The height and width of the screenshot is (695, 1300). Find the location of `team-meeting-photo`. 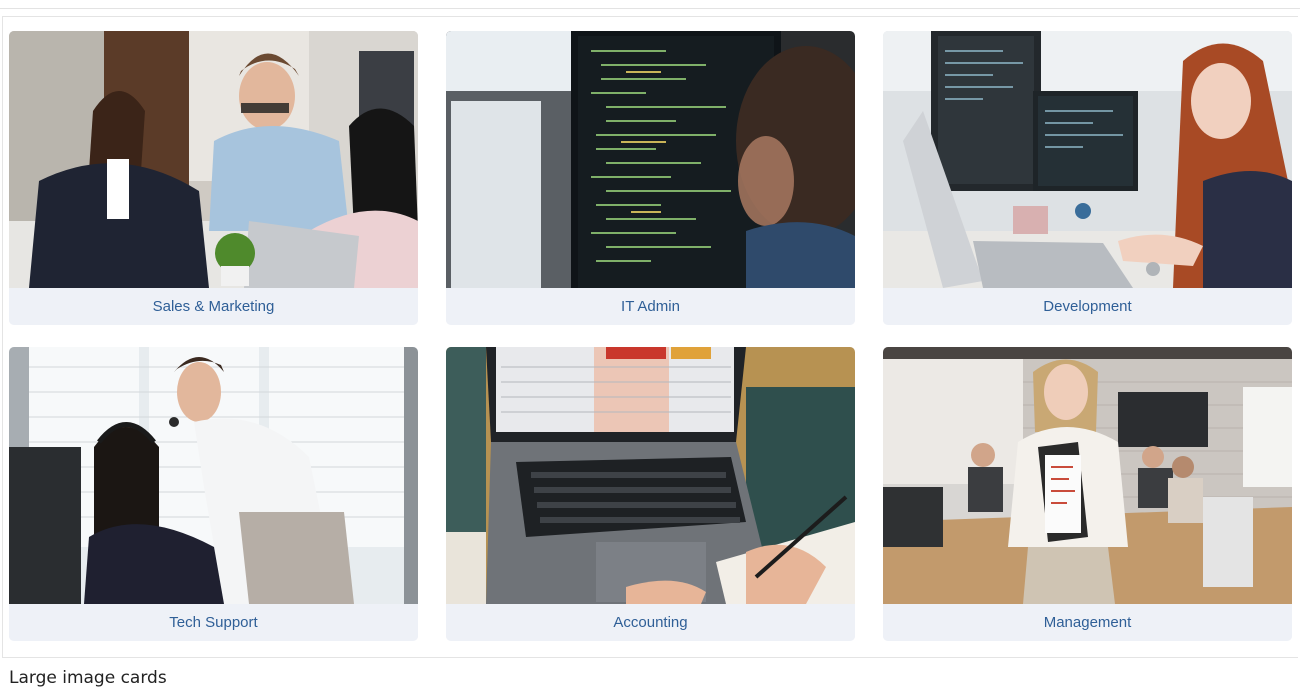

team-meeting-photo is located at coordinates (213, 159).